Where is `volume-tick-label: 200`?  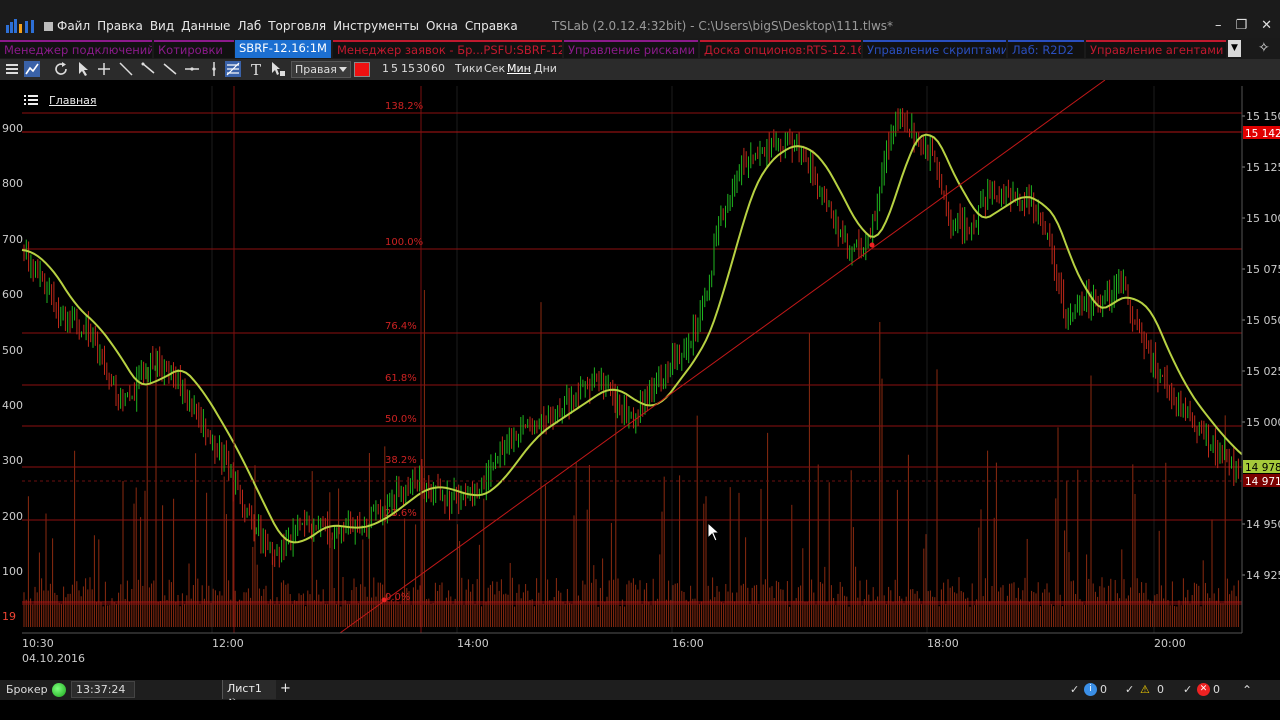
volume-tick-label: 200 is located at coordinates (12, 516).